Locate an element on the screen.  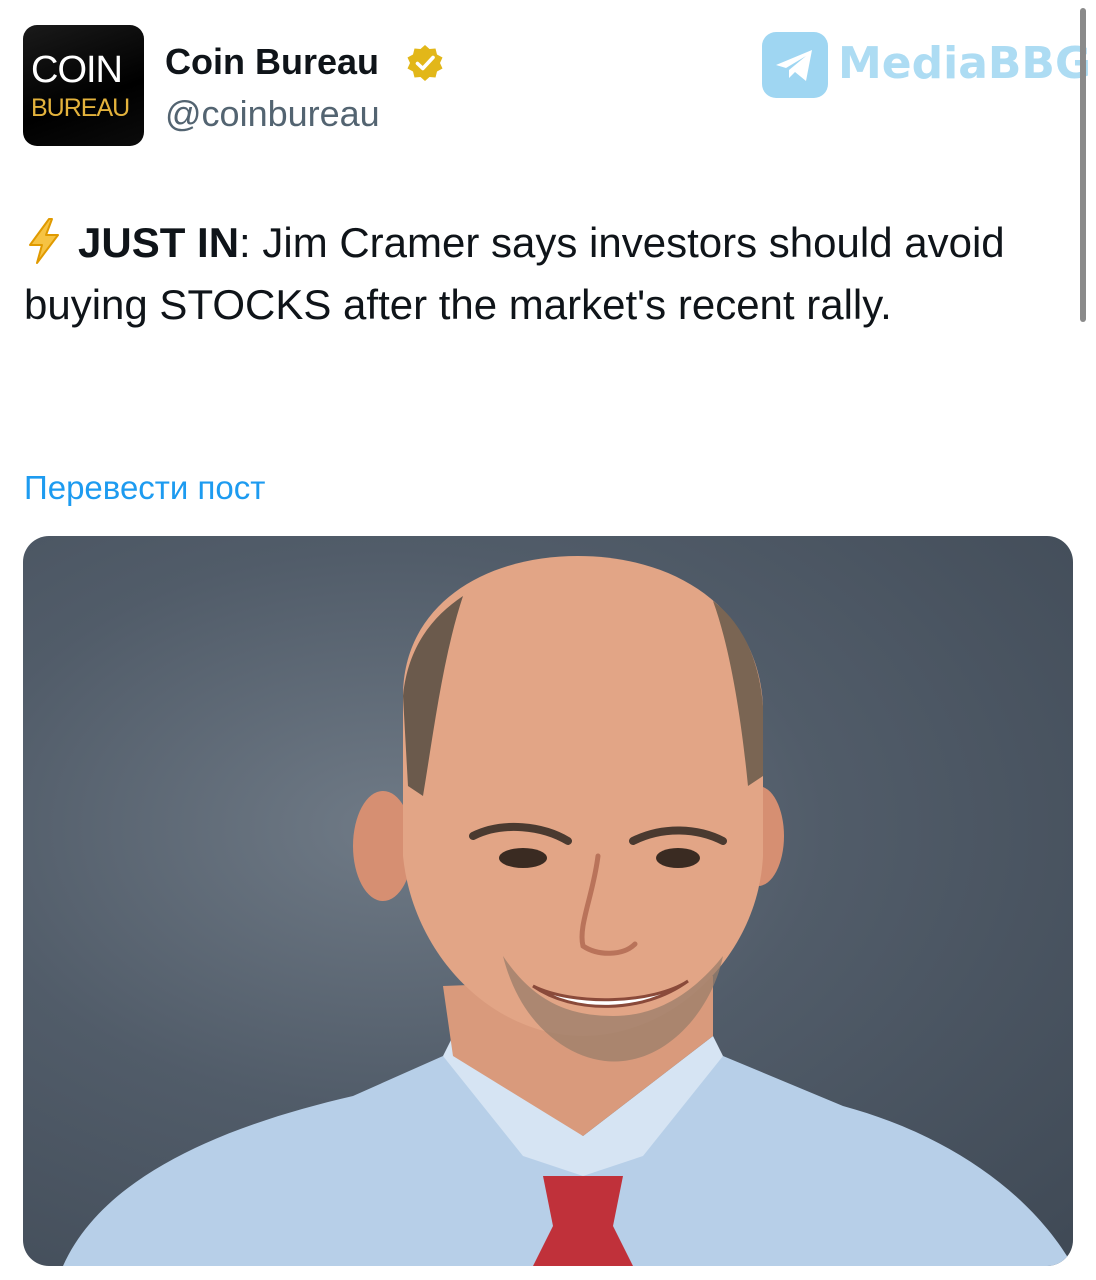
coin-bureau-avatar: COIN BUREAU is located at coordinates (83, 85).